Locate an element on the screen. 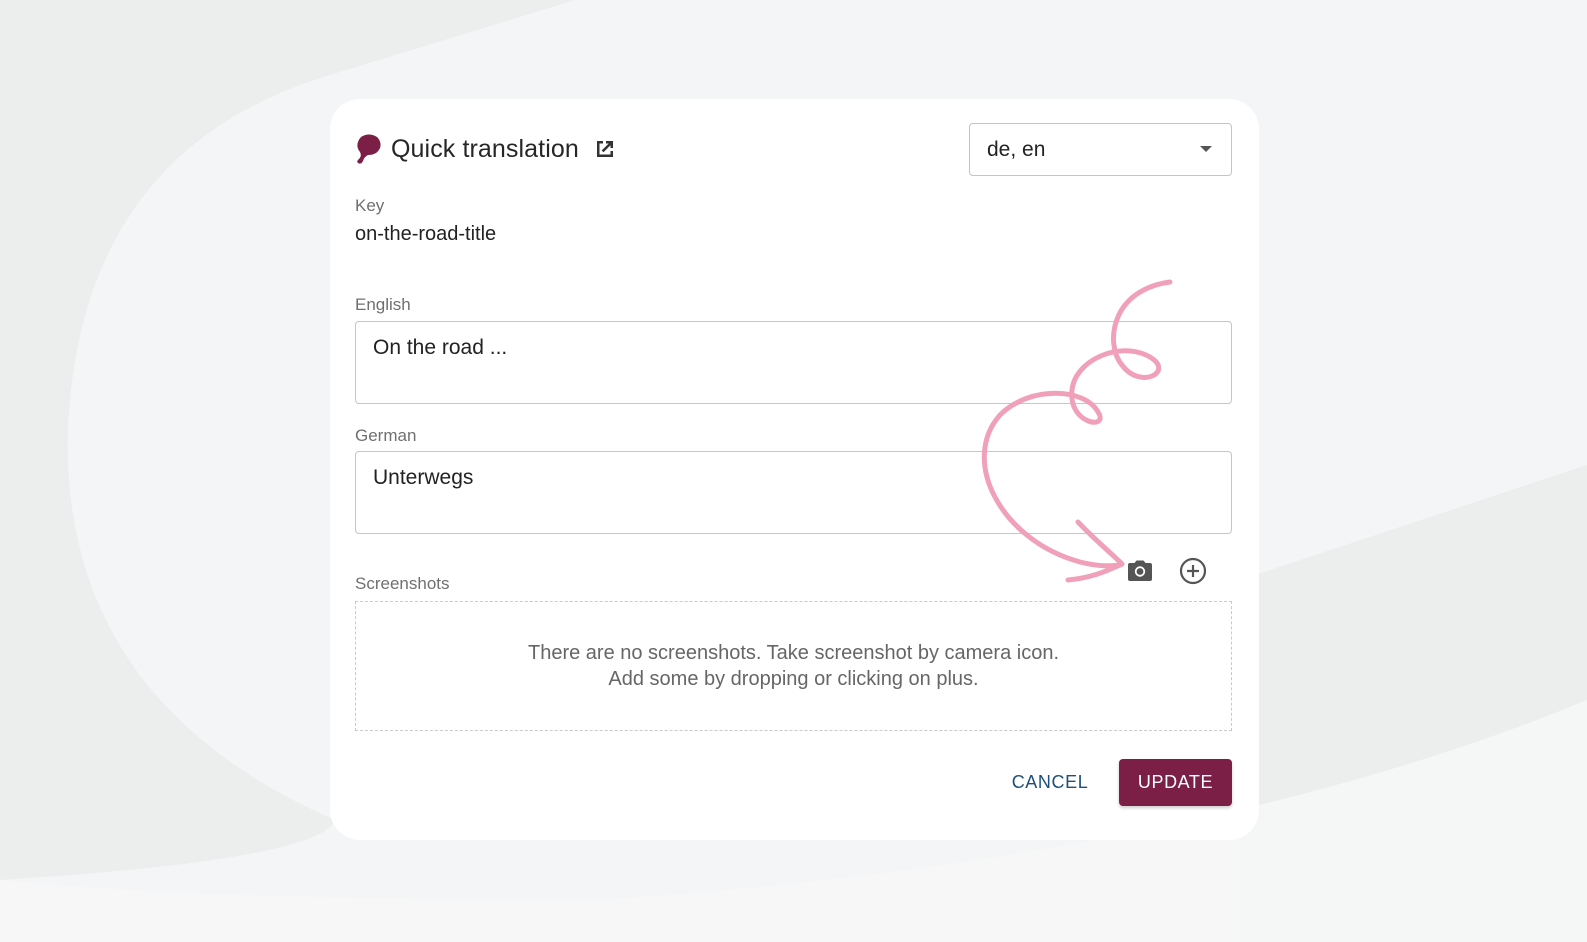 The height and width of the screenshot is (942, 1587). open-in-new-icon is located at coordinates (605, 149).